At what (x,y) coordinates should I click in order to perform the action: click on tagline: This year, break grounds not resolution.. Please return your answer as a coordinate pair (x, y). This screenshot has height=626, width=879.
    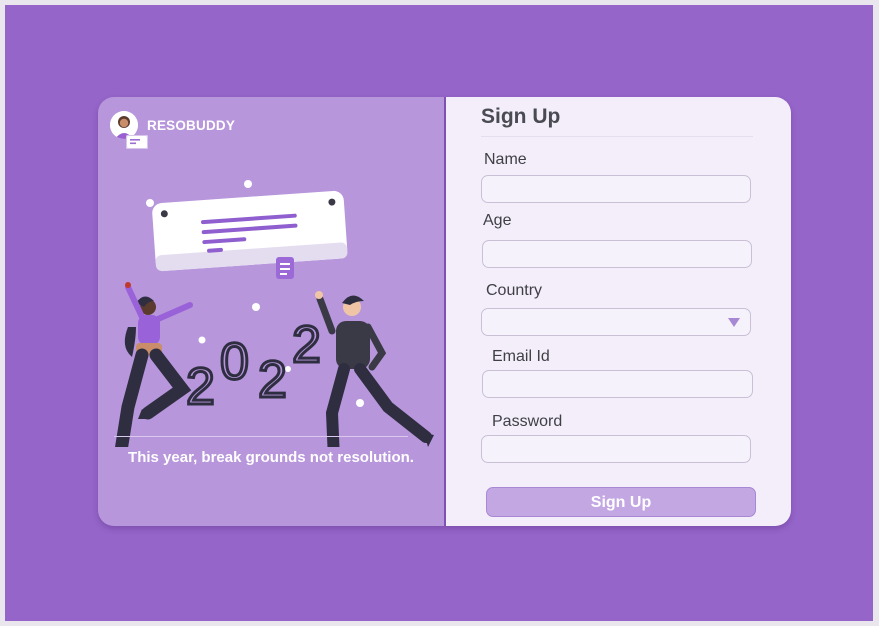
    Looking at the image, I should click on (271, 457).